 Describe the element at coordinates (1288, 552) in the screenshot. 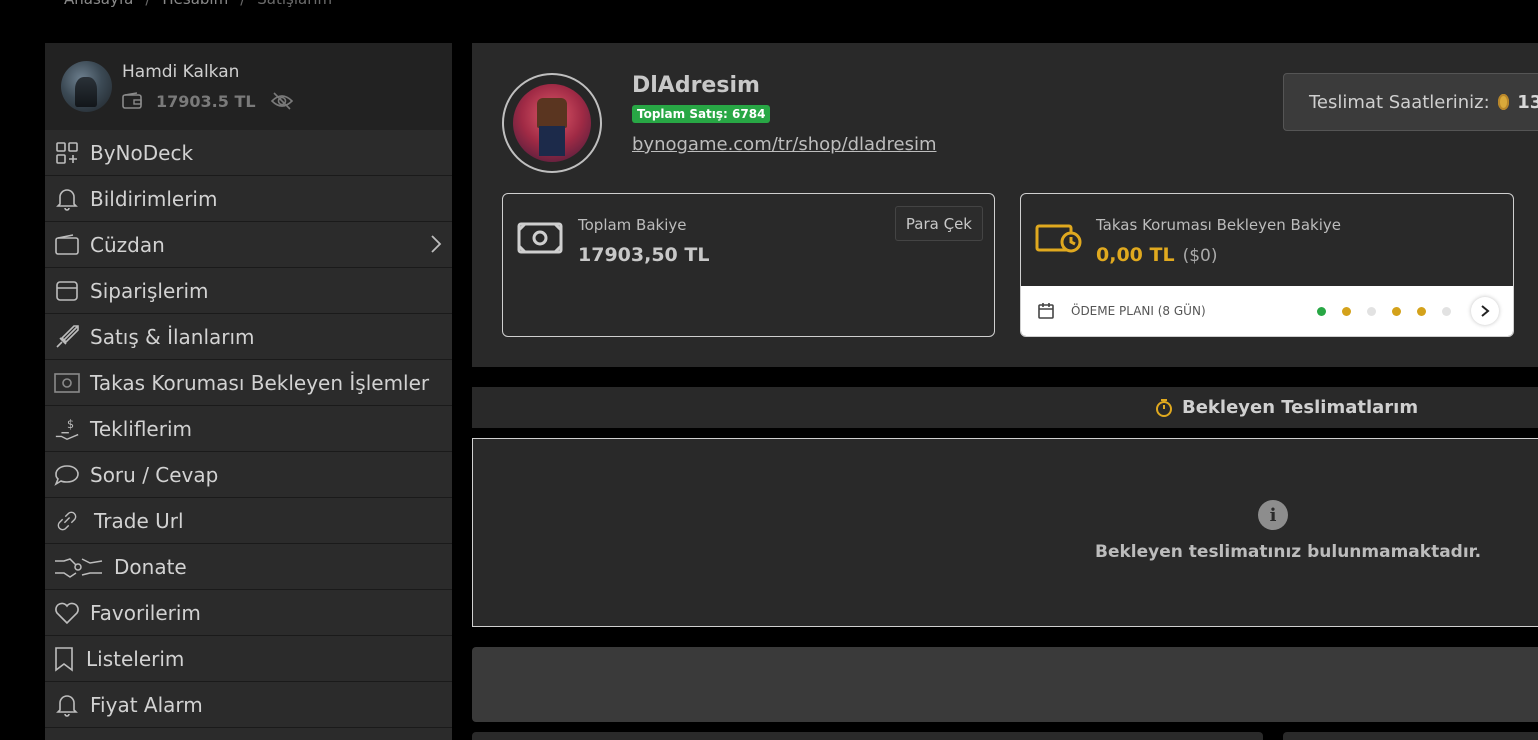

I see `empty-message: Bekleyen teslimatınız bulunmamaktadır.` at that location.